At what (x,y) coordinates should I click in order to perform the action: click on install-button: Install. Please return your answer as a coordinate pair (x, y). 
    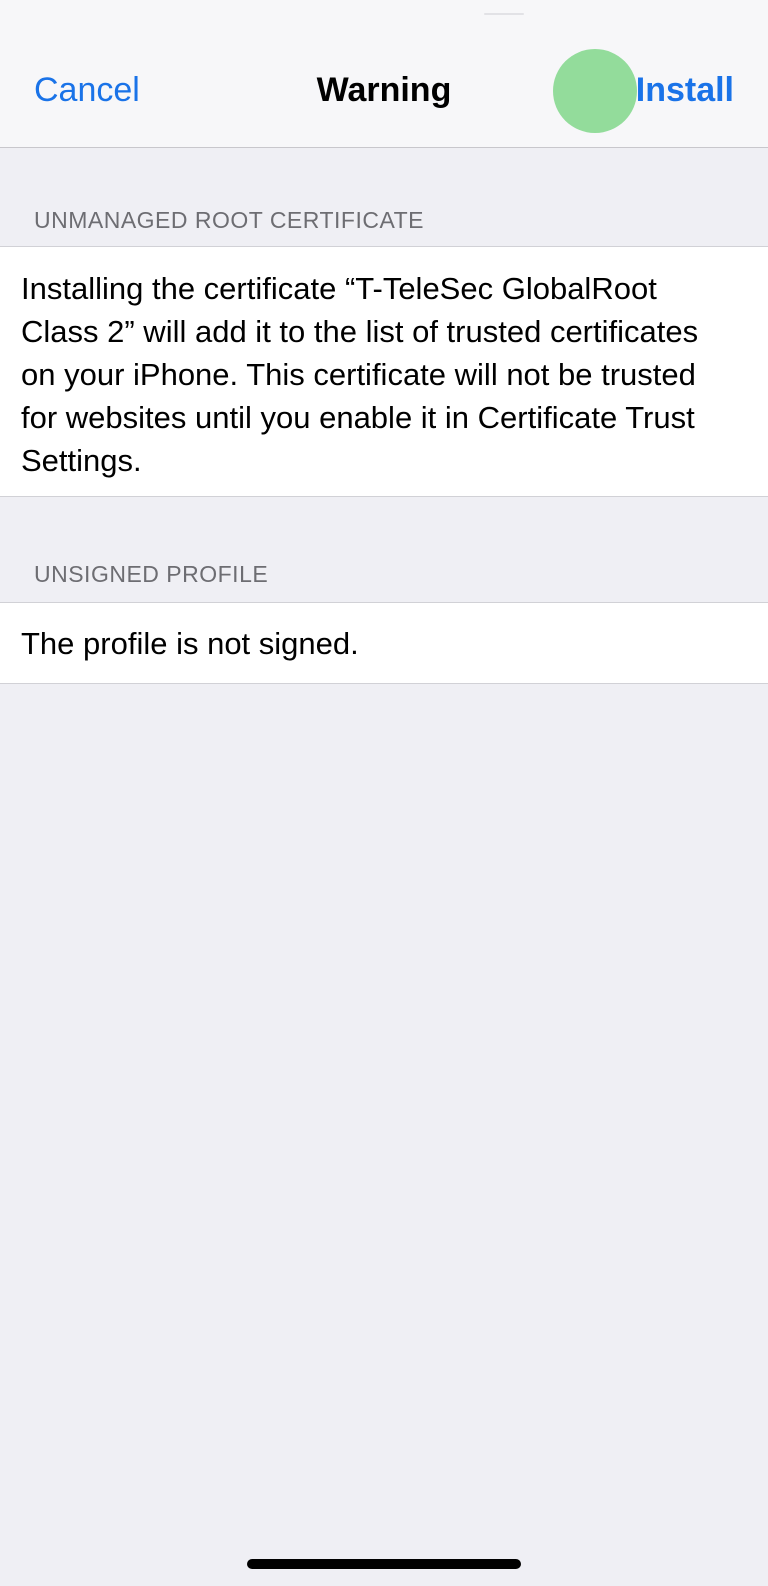
    Looking at the image, I should click on (685, 90).